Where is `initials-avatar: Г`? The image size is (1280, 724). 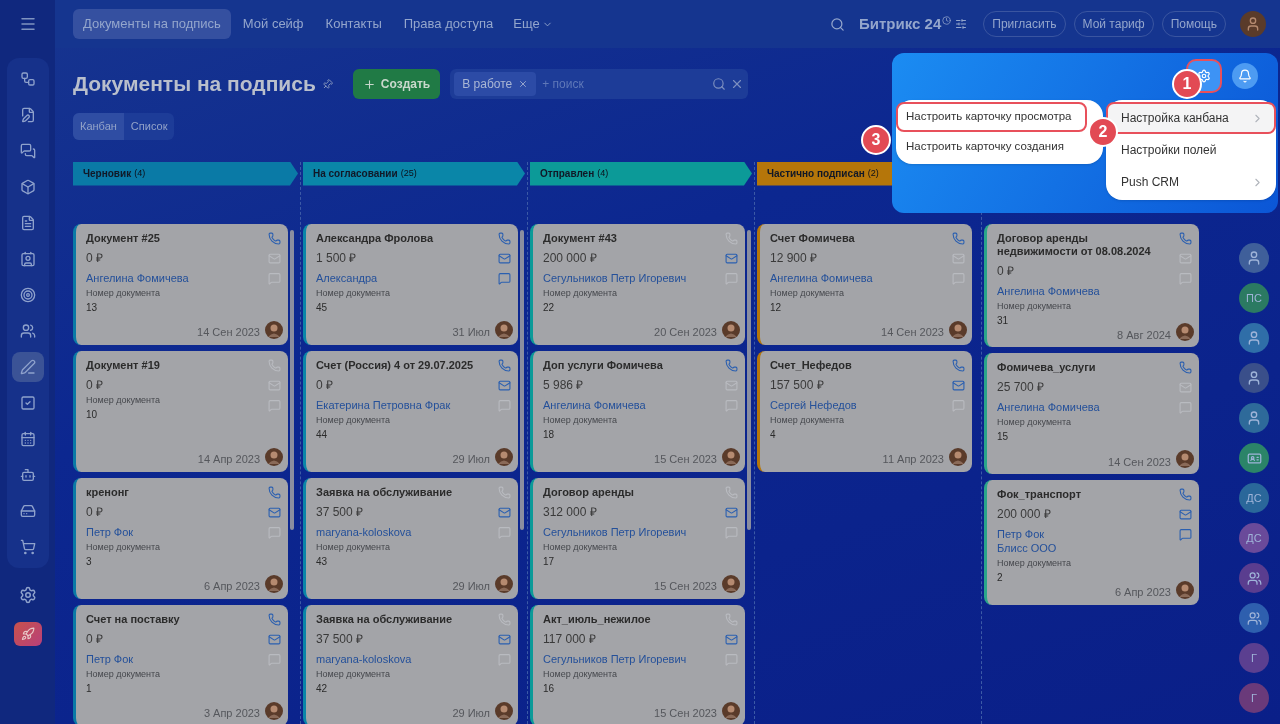 initials-avatar: Г is located at coordinates (1254, 698).